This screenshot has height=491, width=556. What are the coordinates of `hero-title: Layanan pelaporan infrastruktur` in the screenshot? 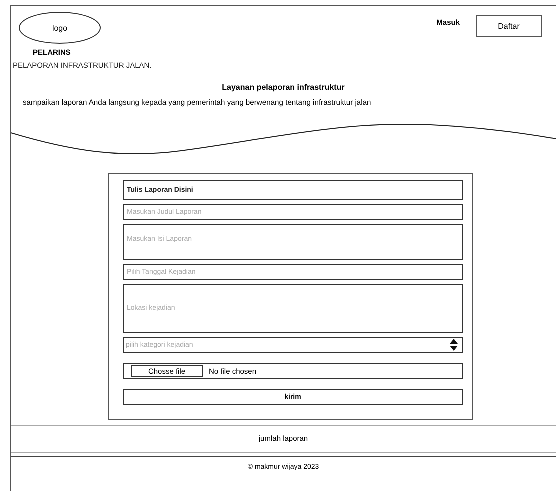 It's located at (283, 87).